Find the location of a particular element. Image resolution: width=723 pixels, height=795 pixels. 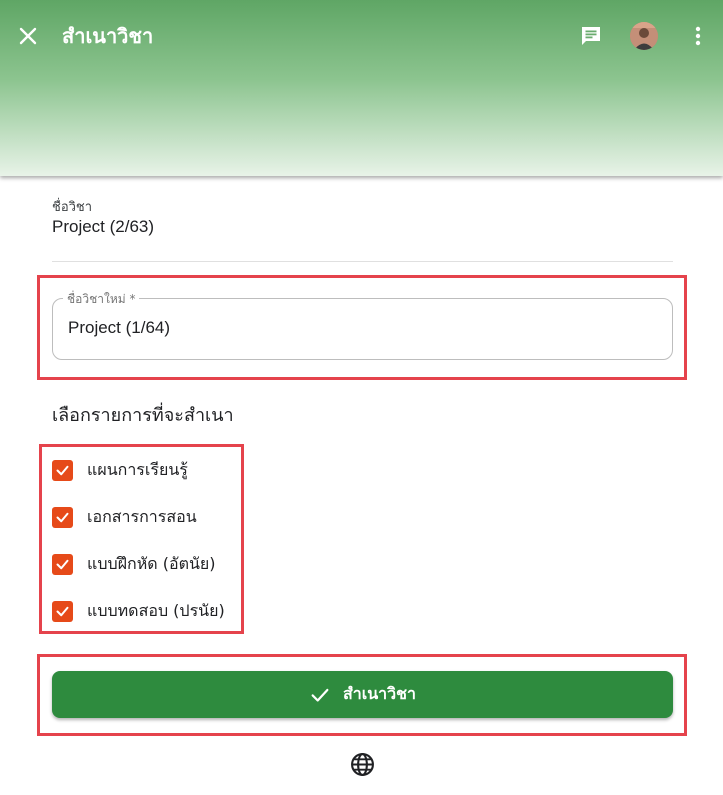

checkbox-row-exercises: แบบฝึกหัด (อัตนัย) is located at coordinates (134, 564).